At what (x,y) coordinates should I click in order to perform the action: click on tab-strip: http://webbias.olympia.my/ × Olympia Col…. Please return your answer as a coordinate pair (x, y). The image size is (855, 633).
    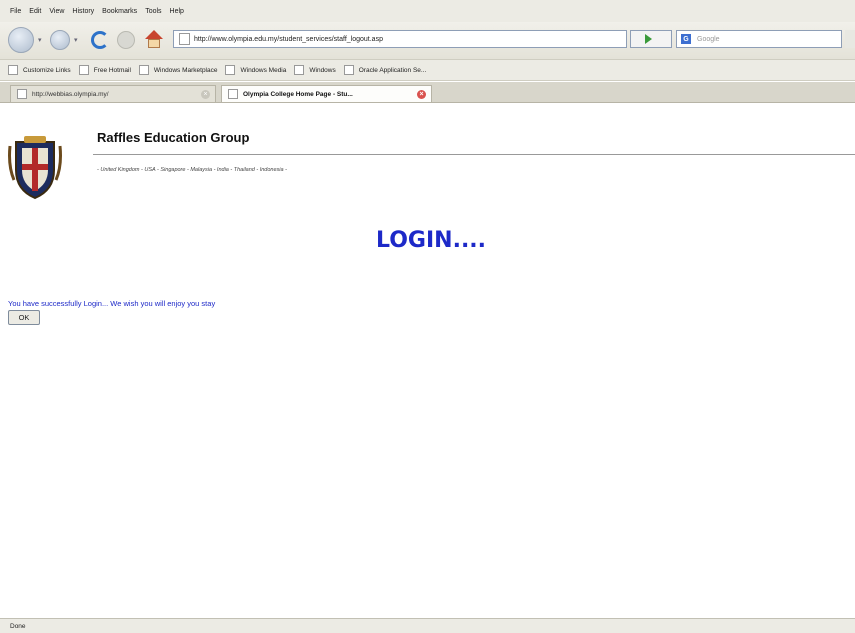
    Looking at the image, I should click on (427, 92).